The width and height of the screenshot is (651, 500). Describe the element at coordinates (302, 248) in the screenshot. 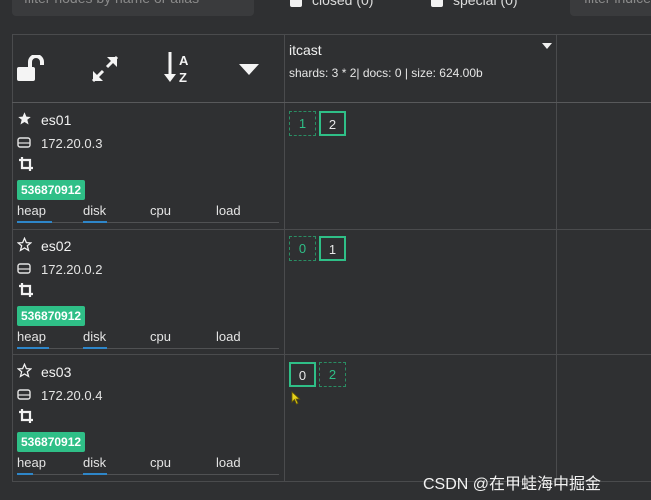

I see `shard-replica: 0` at that location.